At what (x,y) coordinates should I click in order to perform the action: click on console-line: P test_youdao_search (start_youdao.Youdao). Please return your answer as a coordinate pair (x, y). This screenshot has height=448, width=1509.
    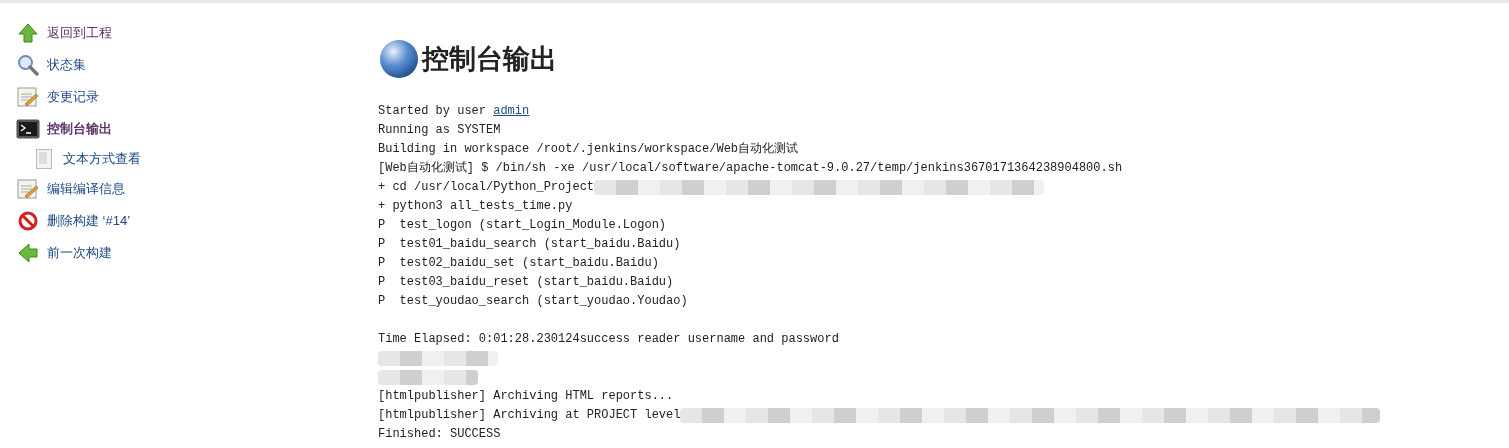
    Looking at the image, I should click on (533, 301).